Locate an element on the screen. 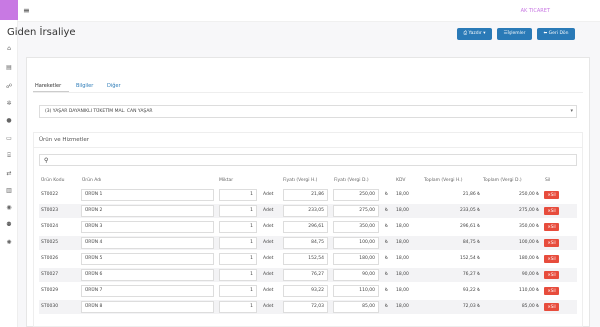 The width and height of the screenshot is (600, 327). search-icon: ⚲ is located at coordinates (46, 160).